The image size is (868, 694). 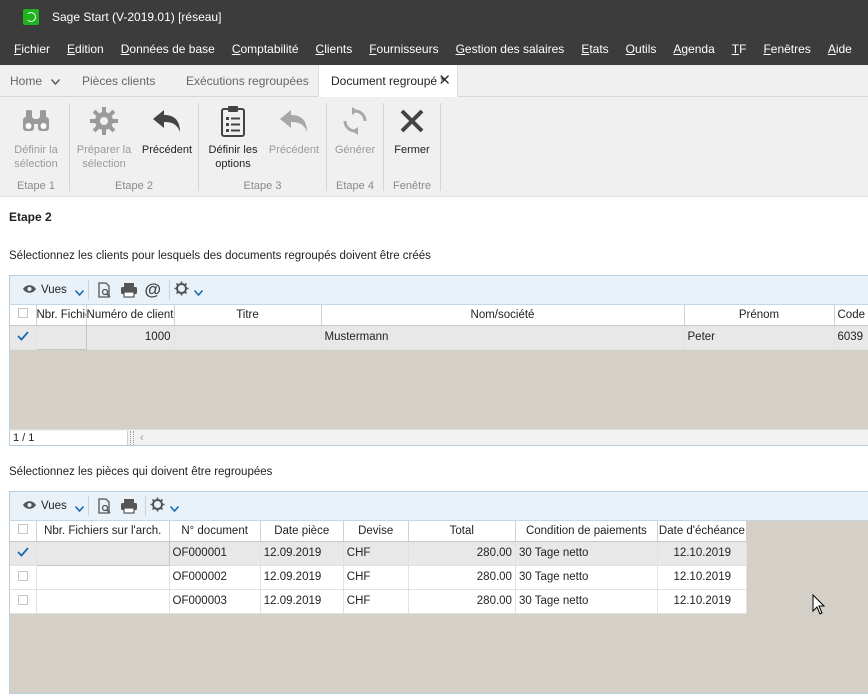 What do you see at coordinates (294, 130) in the screenshot?
I see `precedent-disabled-button: Précédent` at bounding box center [294, 130].